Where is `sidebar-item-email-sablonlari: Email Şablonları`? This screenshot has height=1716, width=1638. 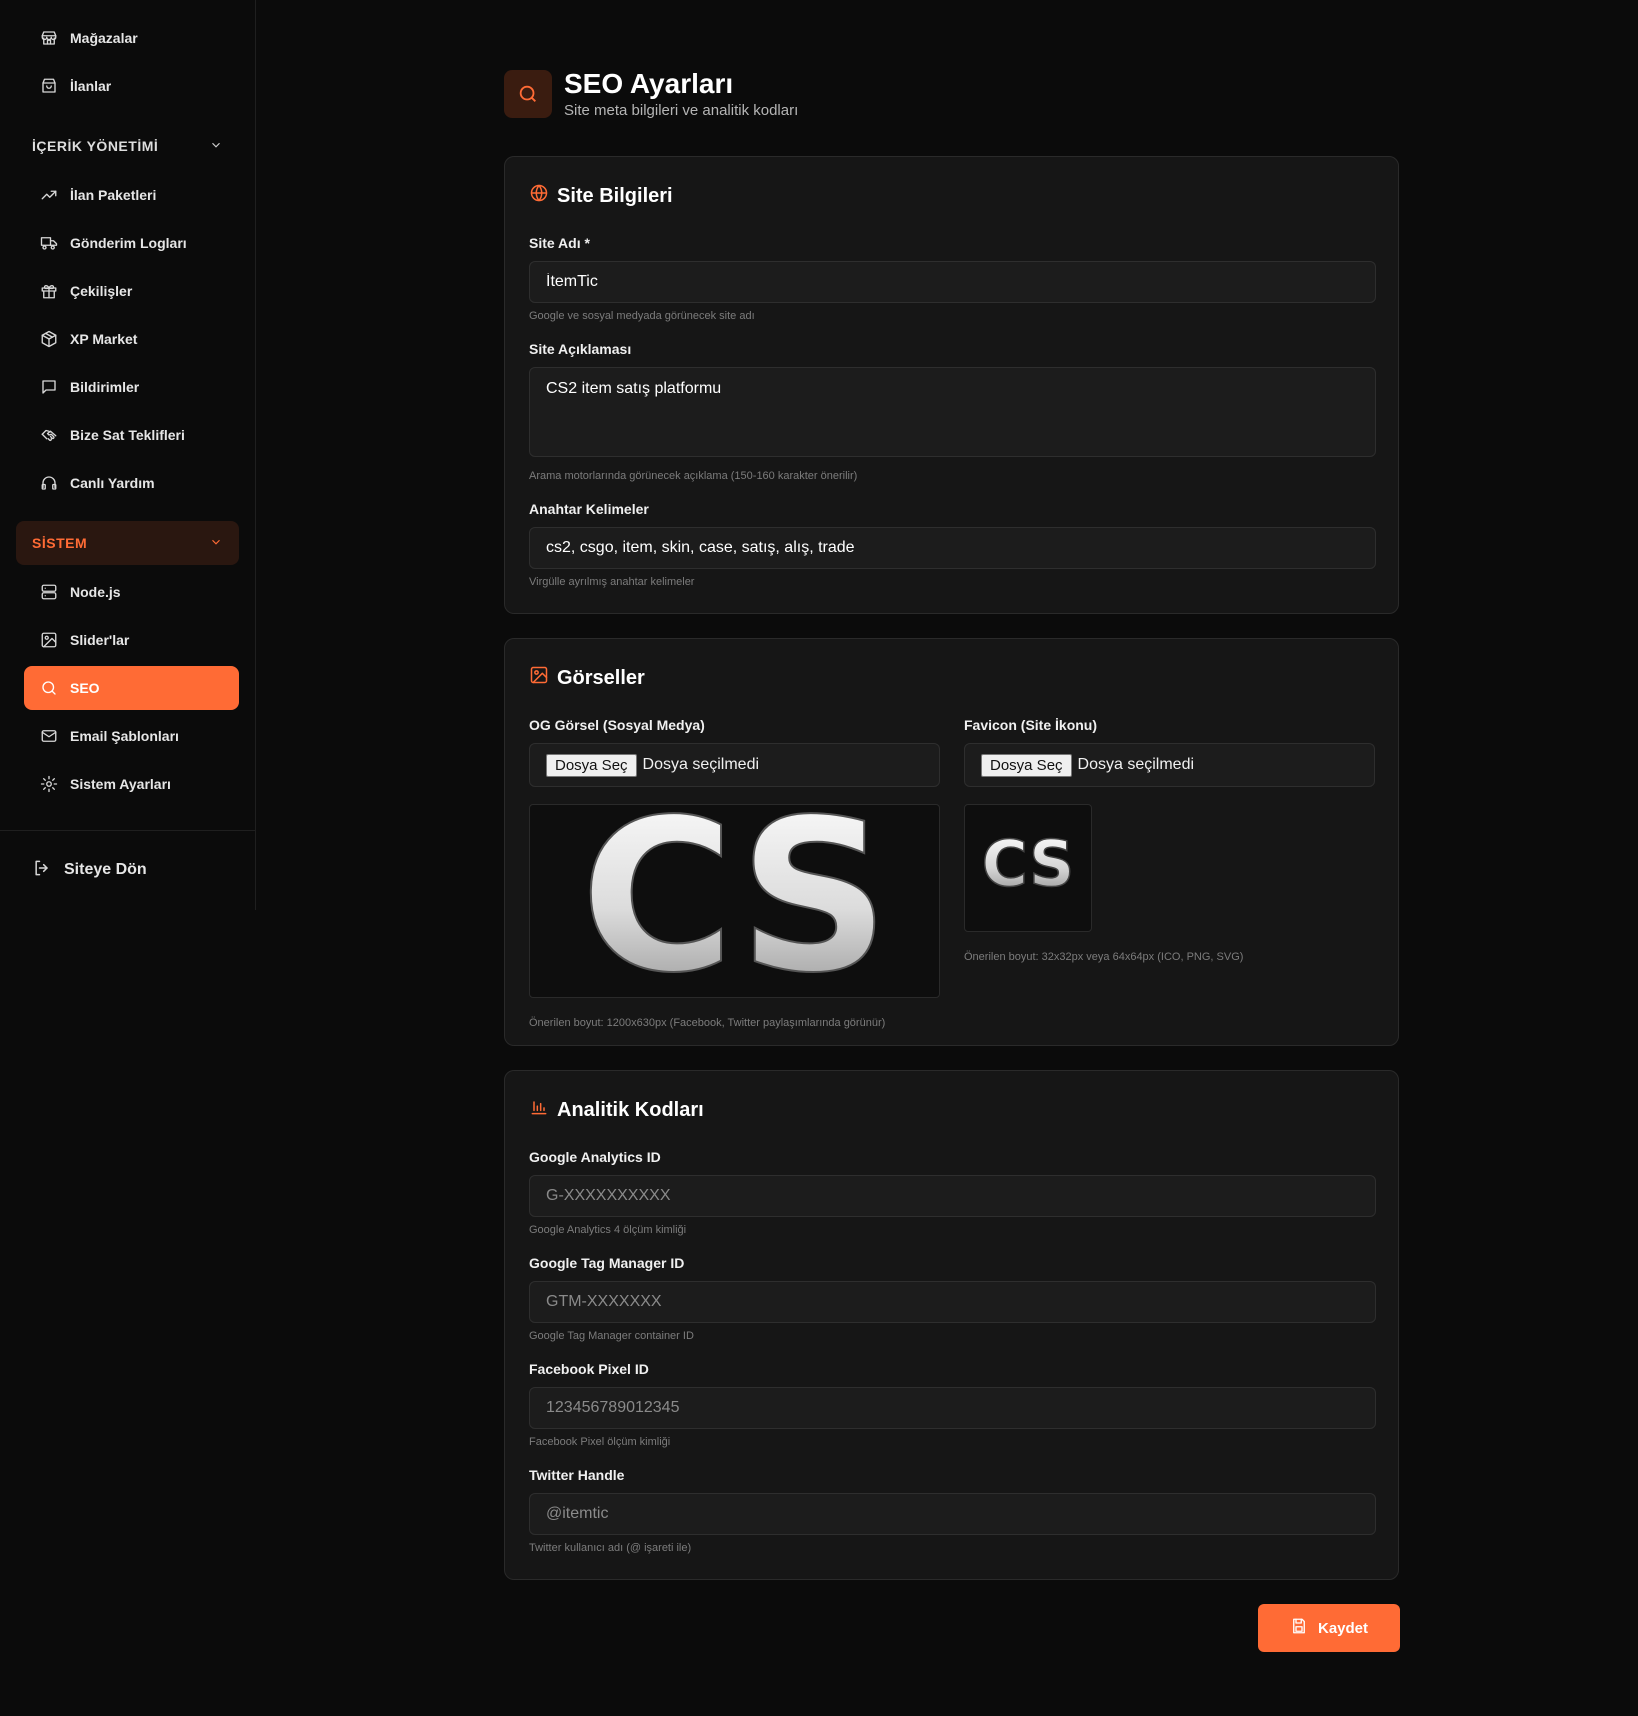
sidebar-item-email-sablonlari: Email Şablonları is located at coordinates (131, 736).